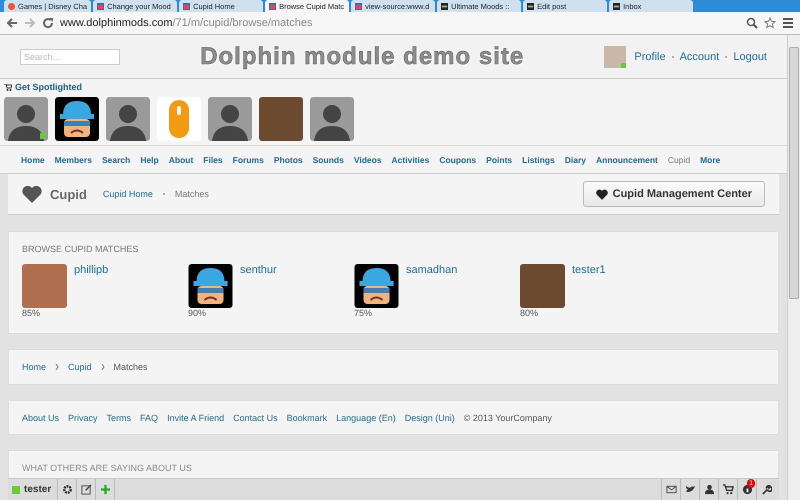 The height and width of the screenshot is (500, 800). What do you see at coordinates (765, 489) in the screenshot?
I see `wrench-icon` at bounding box center [765, 489].